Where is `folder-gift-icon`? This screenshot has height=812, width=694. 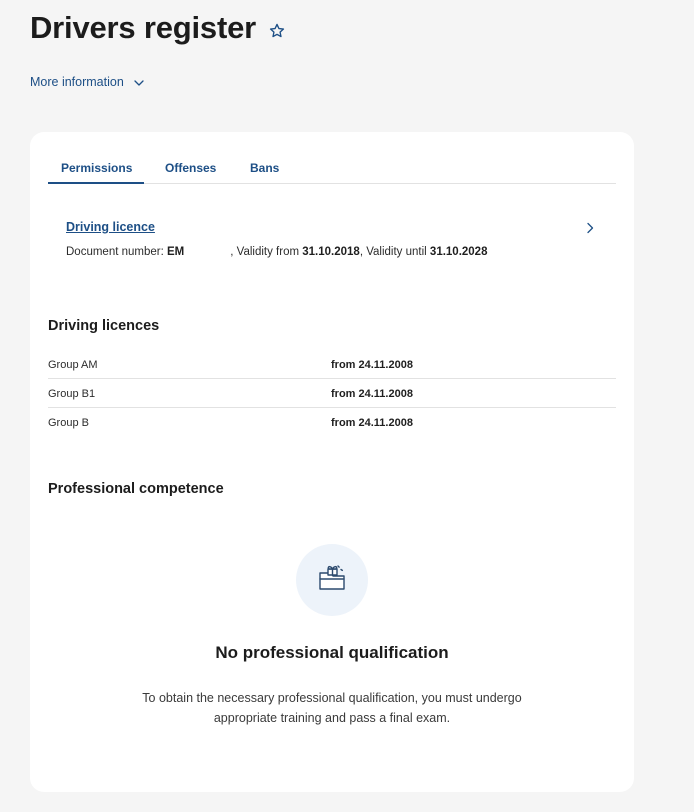 folder-gift-icon is located at coordinates (332, 580).